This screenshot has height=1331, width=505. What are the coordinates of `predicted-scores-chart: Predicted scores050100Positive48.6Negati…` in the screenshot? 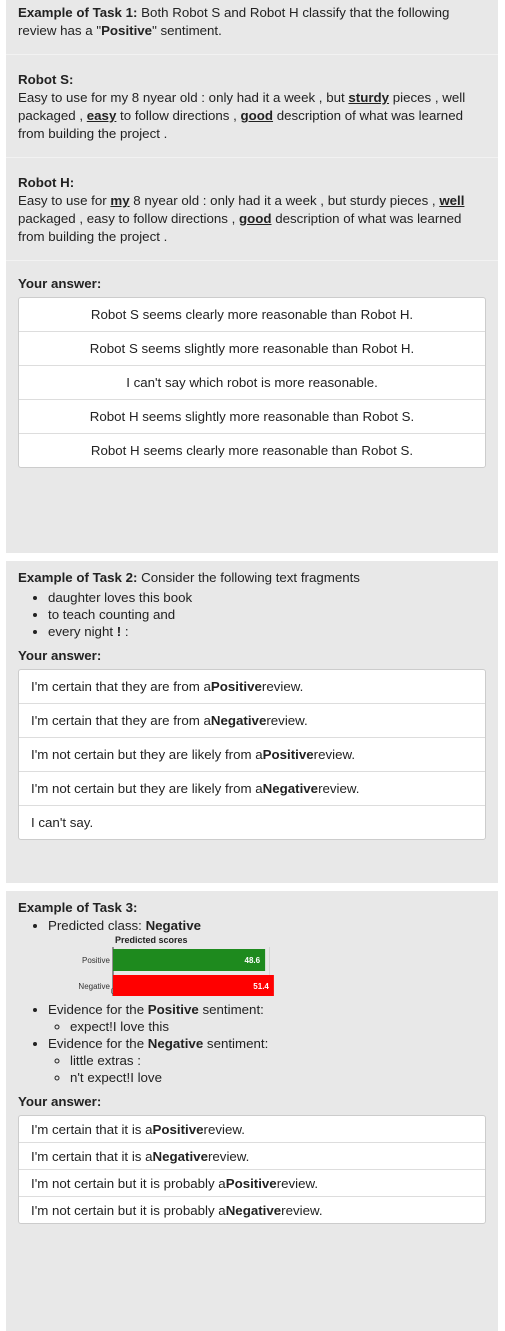 It's located at (255, 966).